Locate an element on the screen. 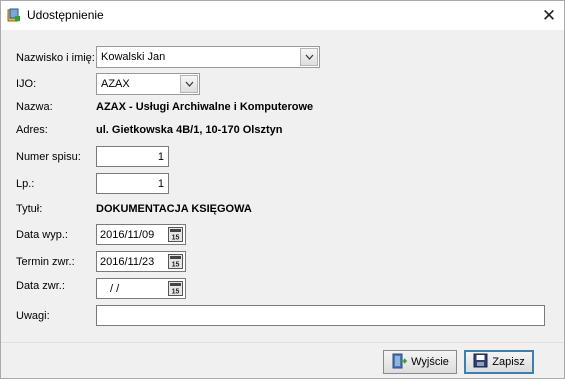 This screenshot has height=379, width=565. numer-spisu-input: 1 is located at coordinates (132, 156).